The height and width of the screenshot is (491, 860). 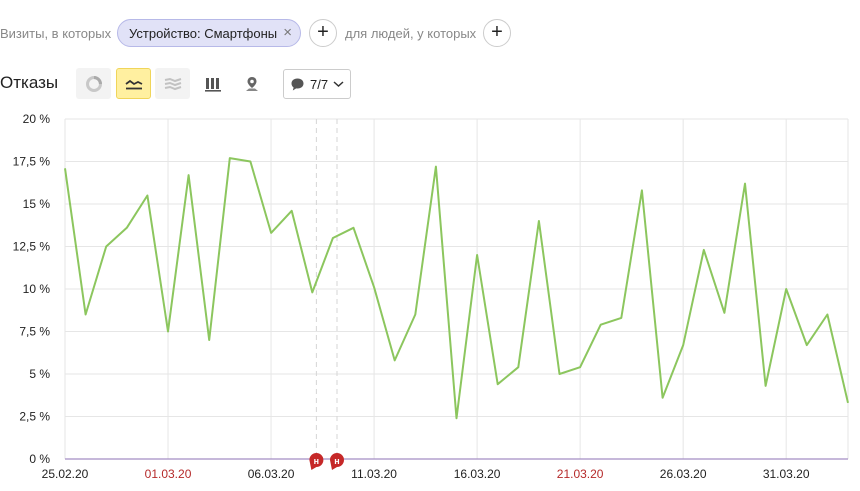 I want to click on x-tick-label: 16.03.20, so click(x=477, y=474).